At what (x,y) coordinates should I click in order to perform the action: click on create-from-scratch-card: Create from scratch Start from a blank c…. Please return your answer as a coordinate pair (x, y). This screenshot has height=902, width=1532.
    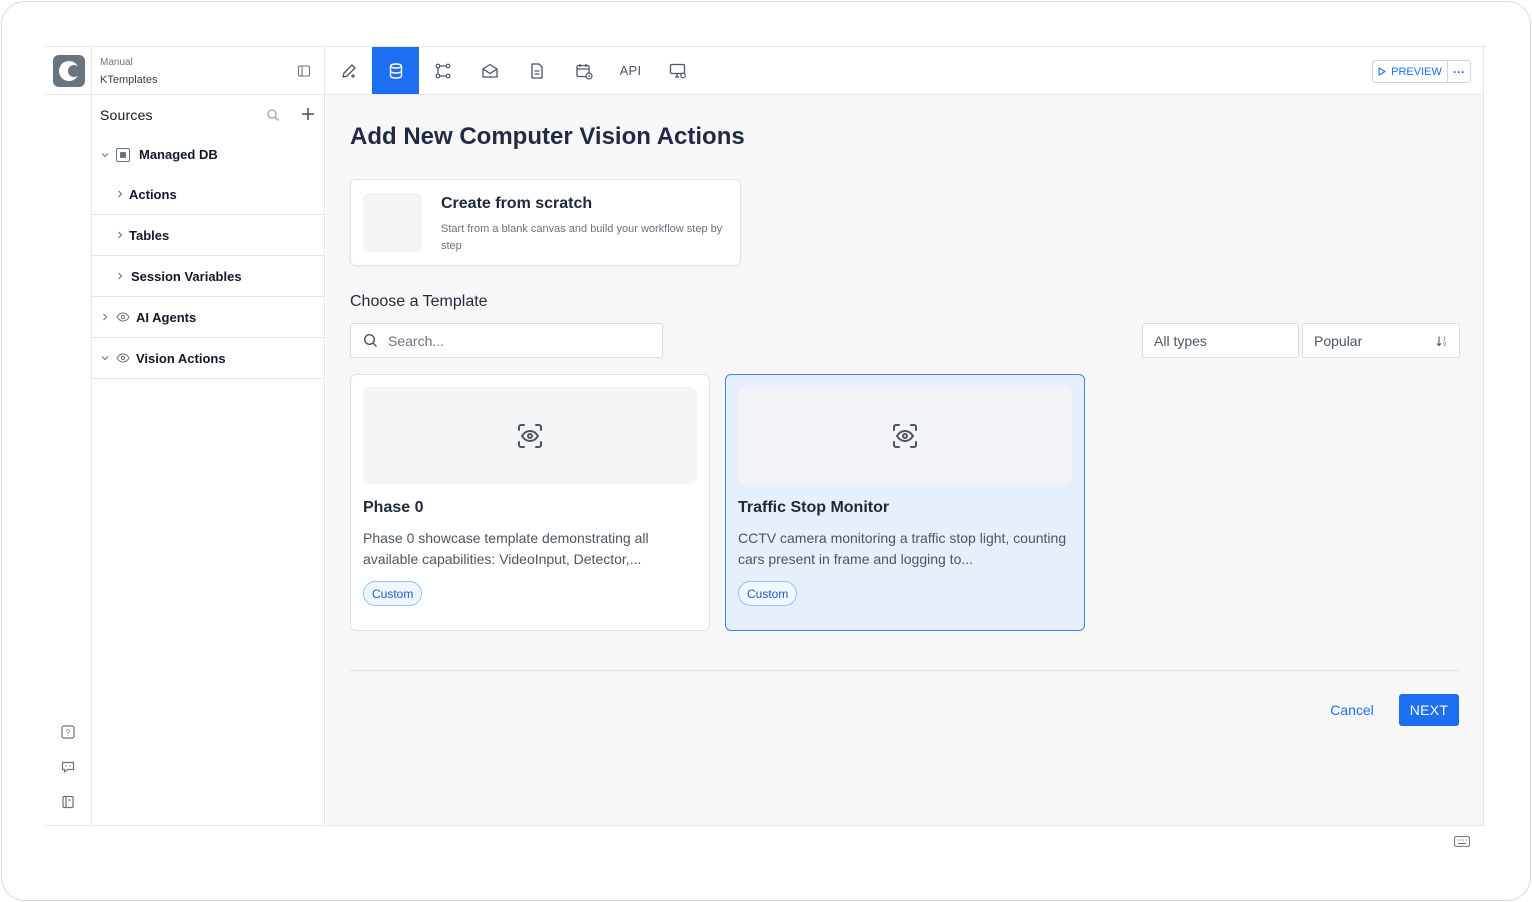
    Looking at the image, I should click on (545, 222).